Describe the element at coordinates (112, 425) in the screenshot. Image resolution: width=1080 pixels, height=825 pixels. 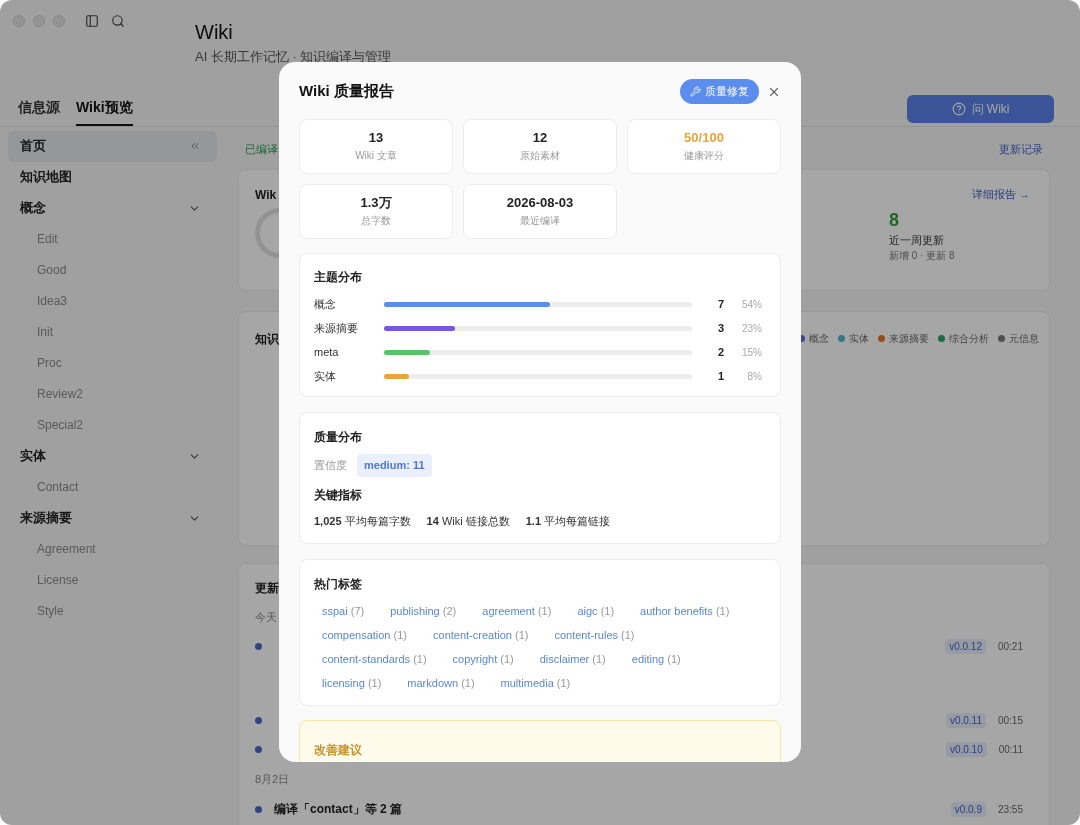
I see `sidebar-item: Special2` at that location.